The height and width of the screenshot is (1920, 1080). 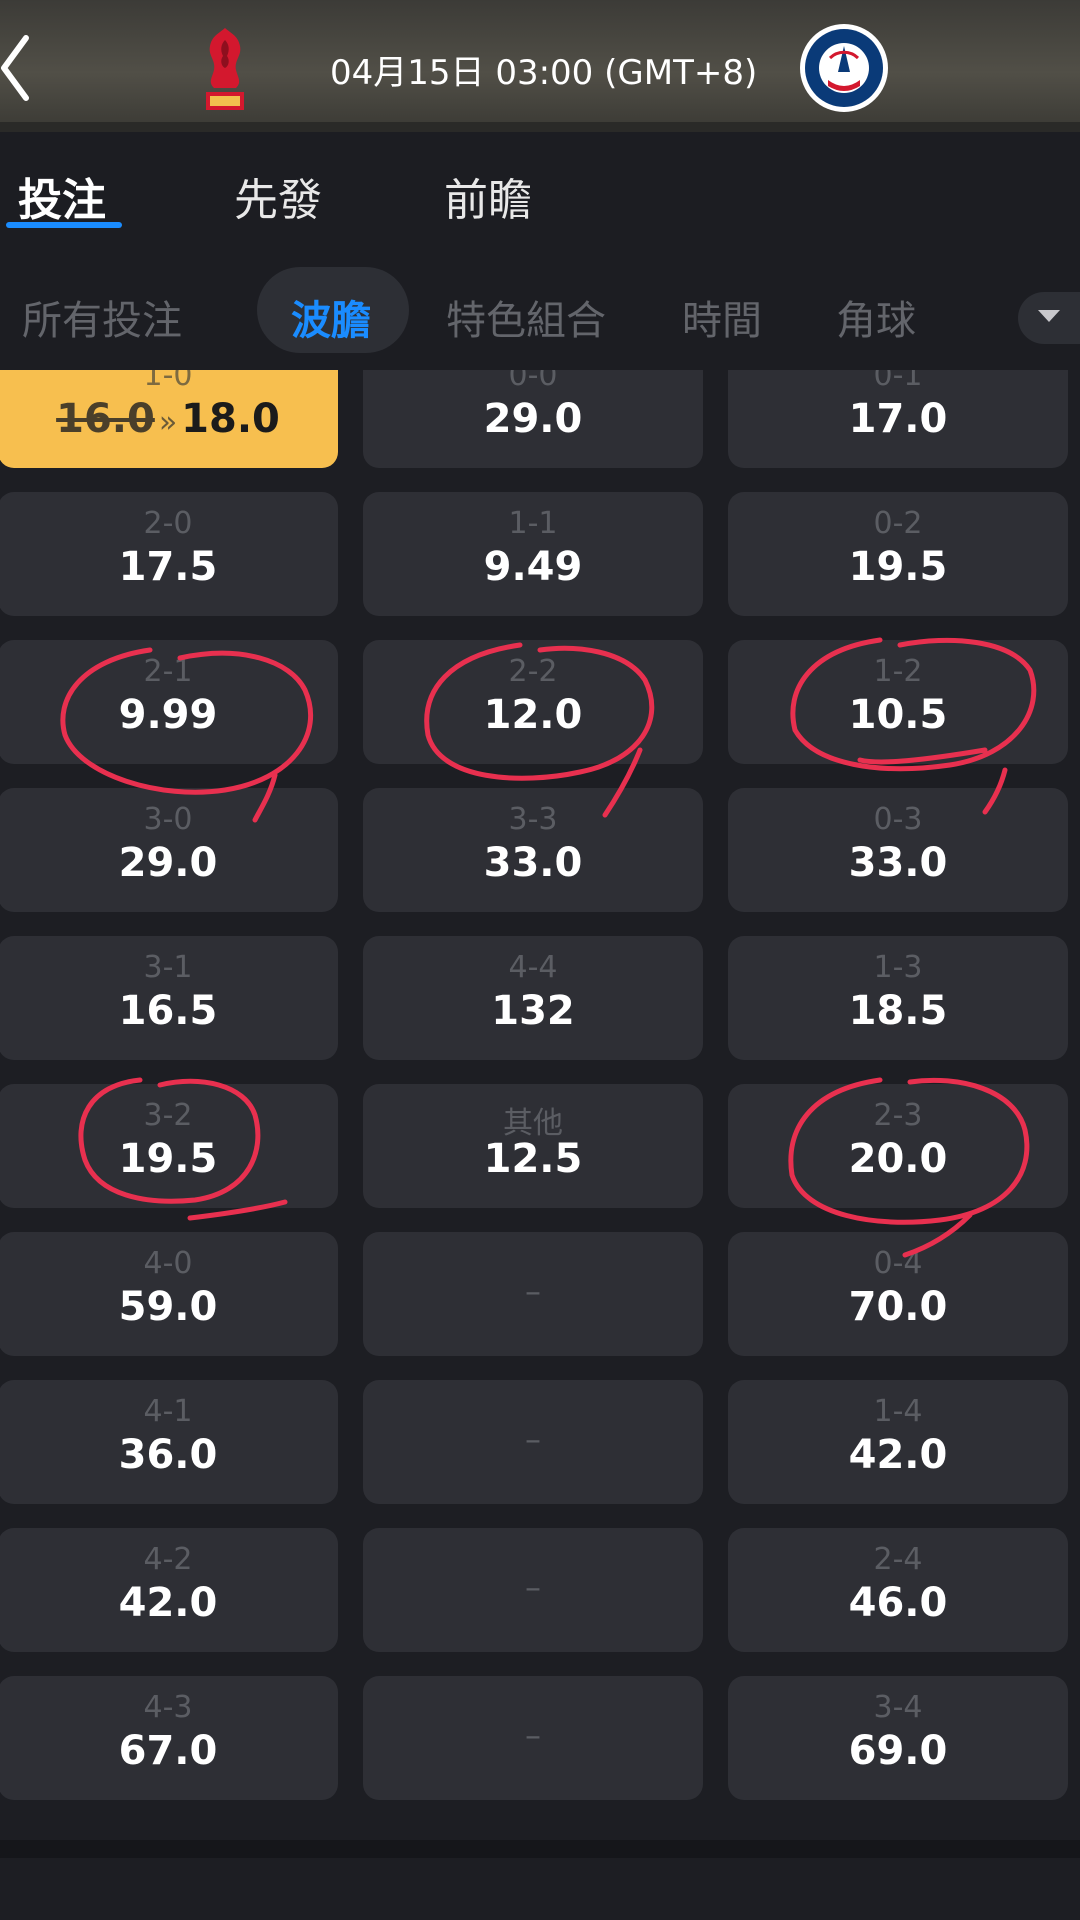 I want to click on odds-value: 67.0, so click(x=168, y=1751).